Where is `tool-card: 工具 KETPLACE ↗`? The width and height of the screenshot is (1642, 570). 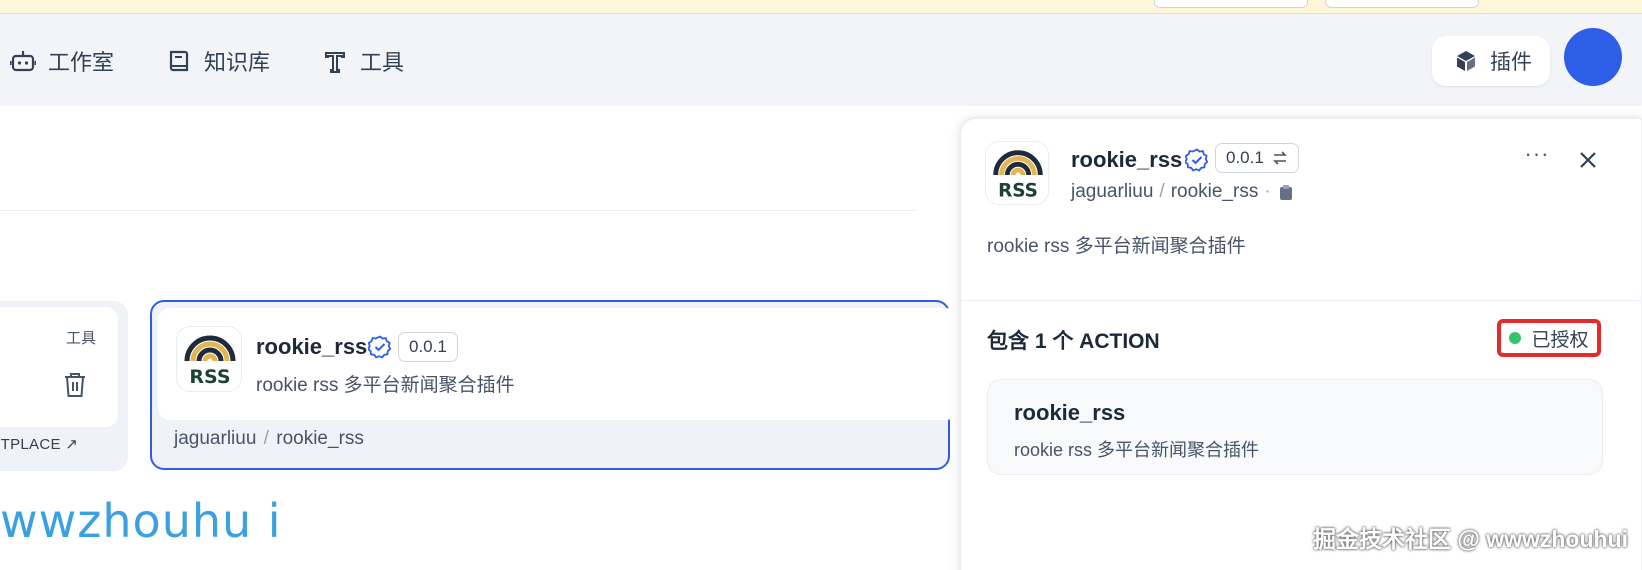 tool-card: 工具 KETPLACE ↗ is located at coordinates (64, 386).